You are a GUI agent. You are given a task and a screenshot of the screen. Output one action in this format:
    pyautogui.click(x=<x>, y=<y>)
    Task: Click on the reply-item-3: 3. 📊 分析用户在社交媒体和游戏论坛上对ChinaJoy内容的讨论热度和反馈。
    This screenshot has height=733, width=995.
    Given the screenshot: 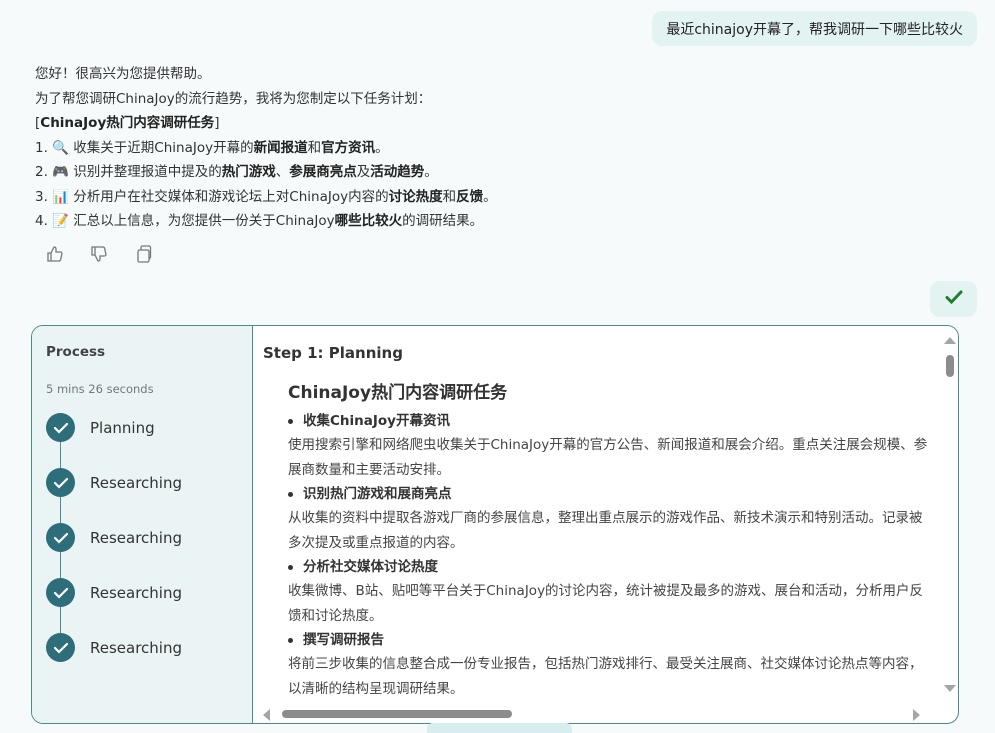 What is the action you would take?
    pyautogui.click(x=266, y=196)
    